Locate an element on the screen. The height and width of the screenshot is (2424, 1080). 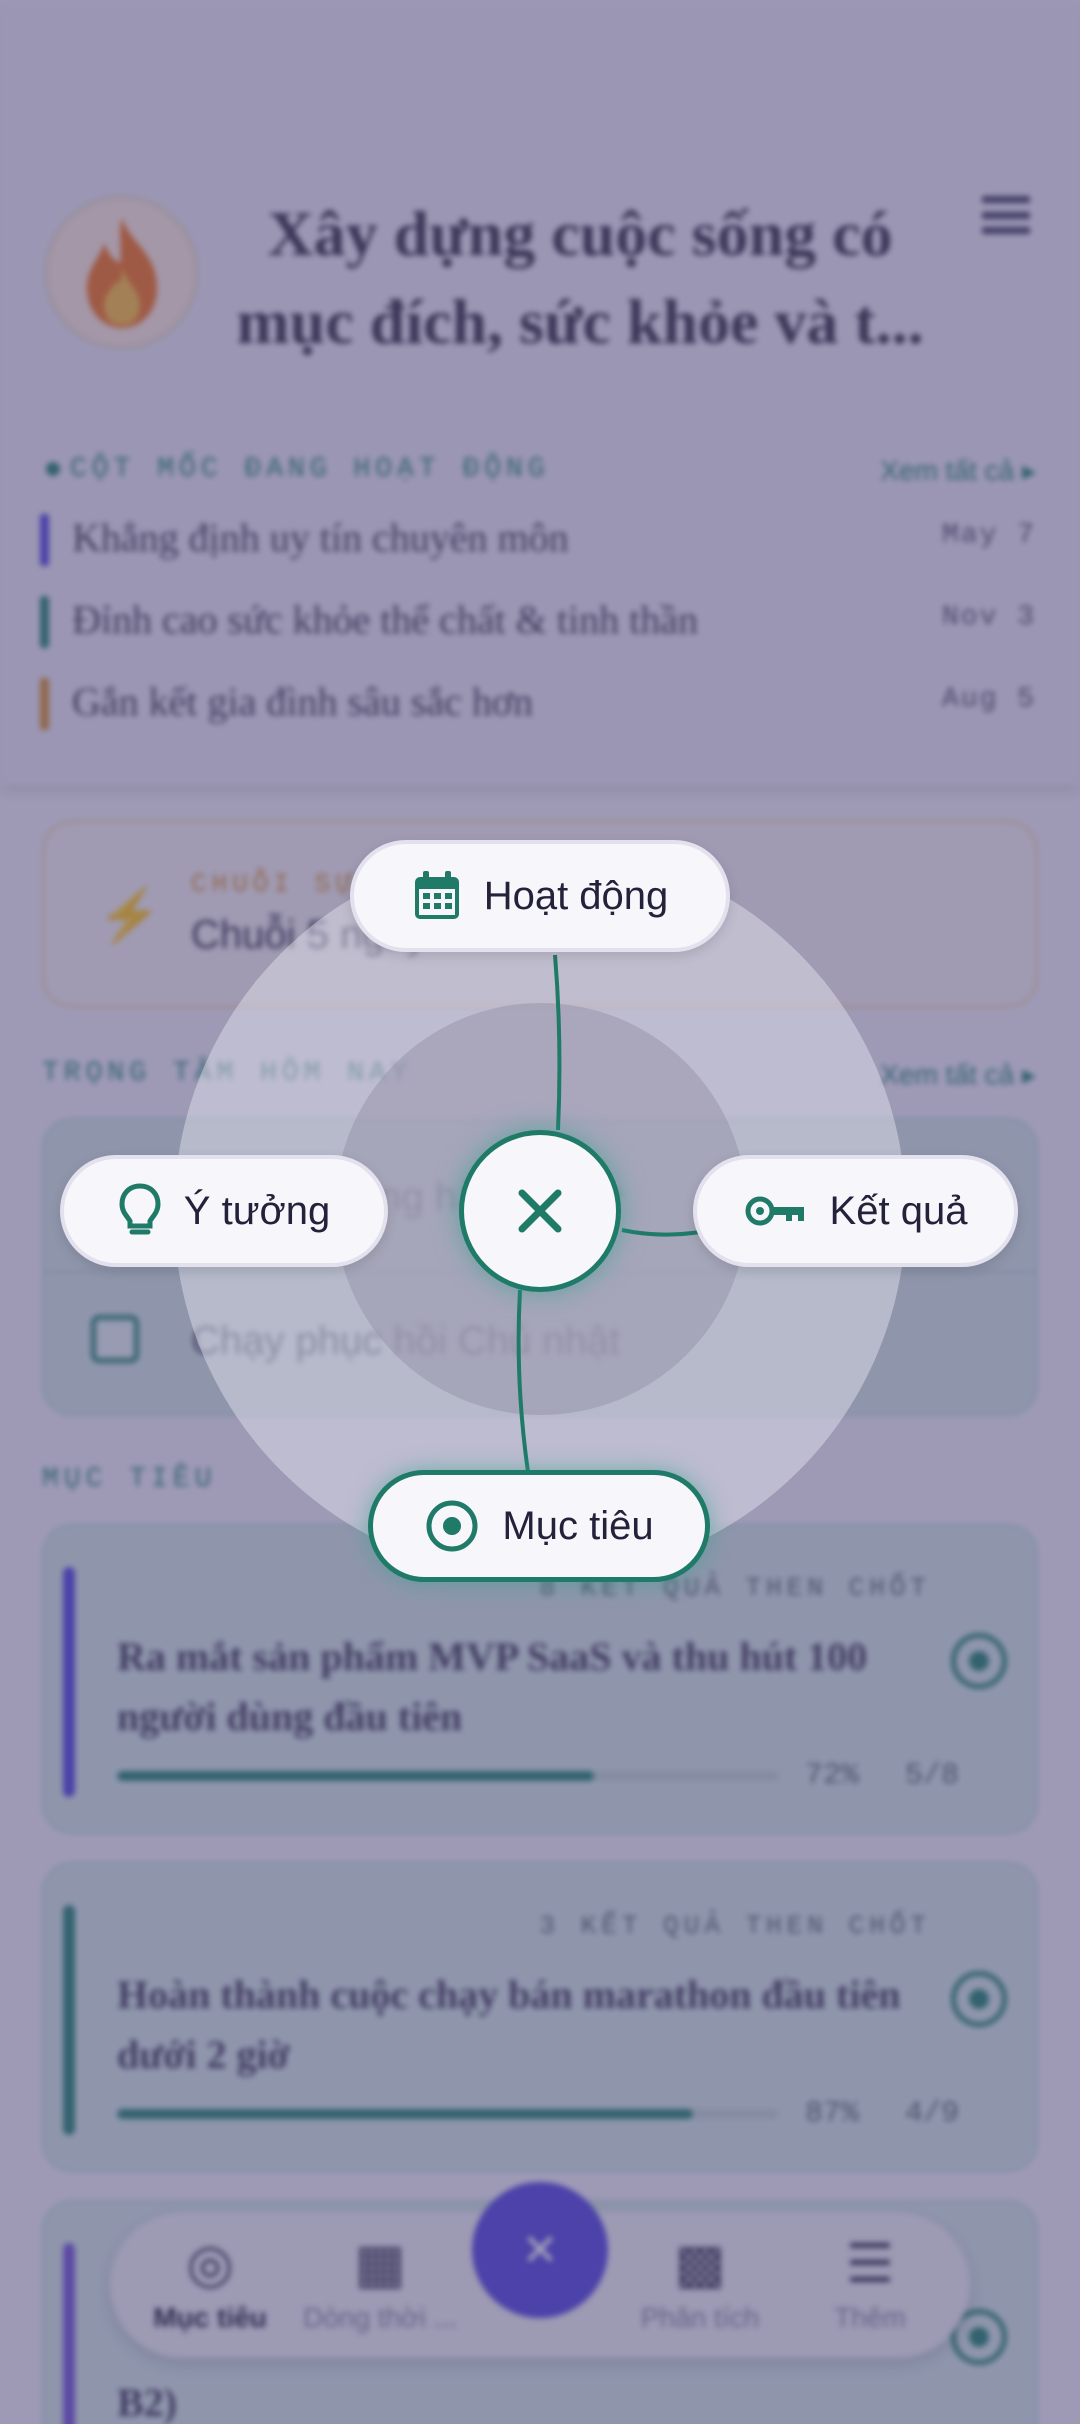
radial-result-label: Kết quả is located at coordinates (898, 1210).